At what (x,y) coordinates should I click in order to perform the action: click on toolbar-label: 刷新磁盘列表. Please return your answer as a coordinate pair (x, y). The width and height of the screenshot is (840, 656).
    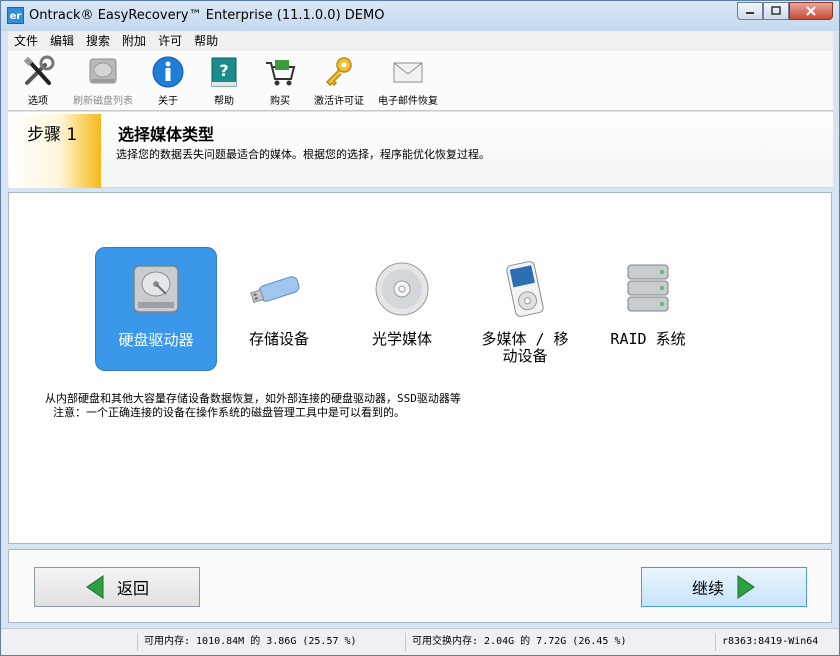
    Looking at the image, I should click on (103, 101).